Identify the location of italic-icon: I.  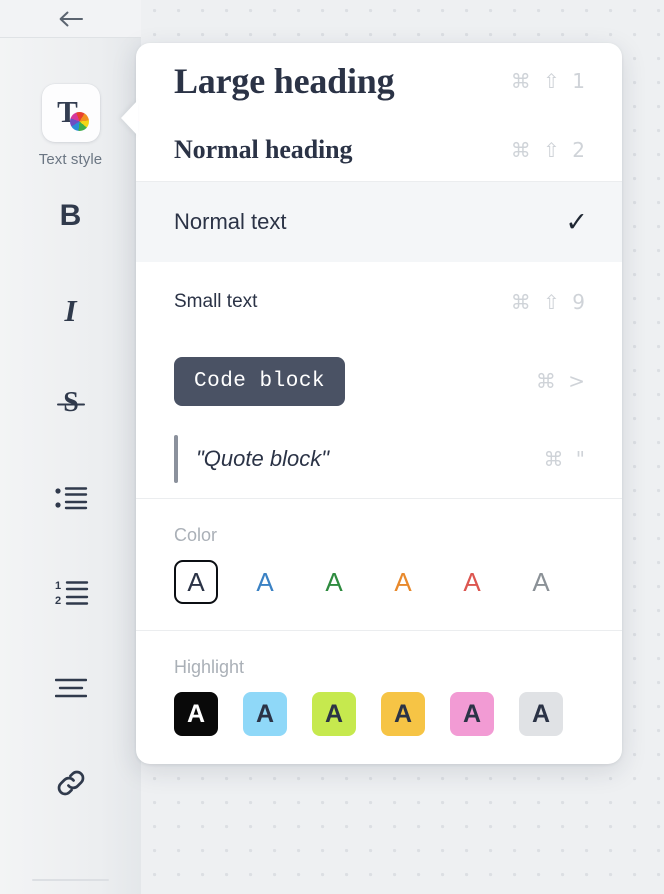
(70, 310).